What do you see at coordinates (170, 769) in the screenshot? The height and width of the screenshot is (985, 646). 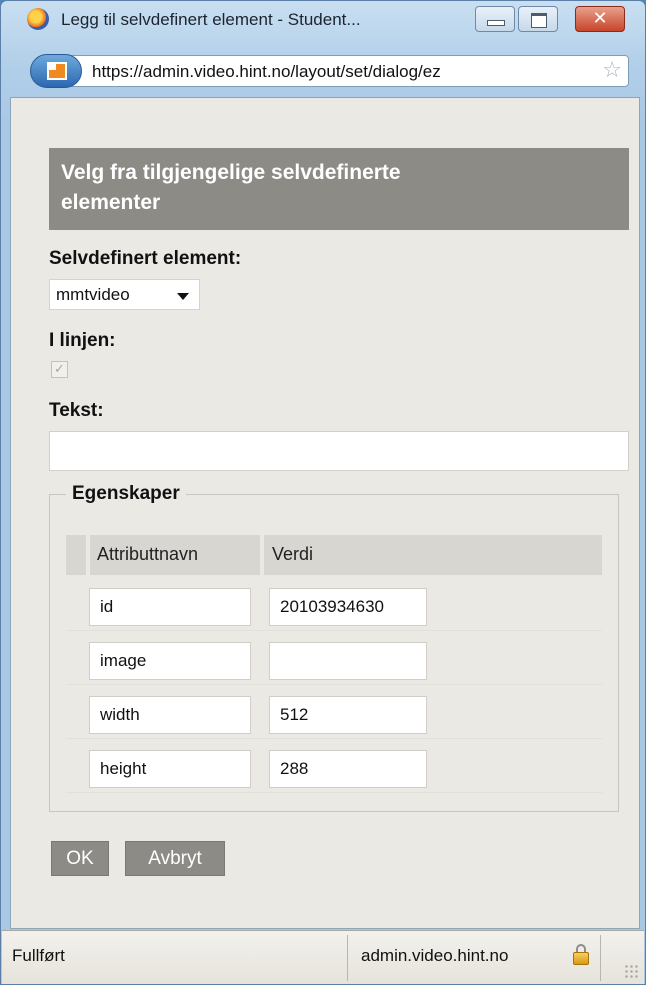 I see `attribute-name-height: height` at bounding box center [170, 769].